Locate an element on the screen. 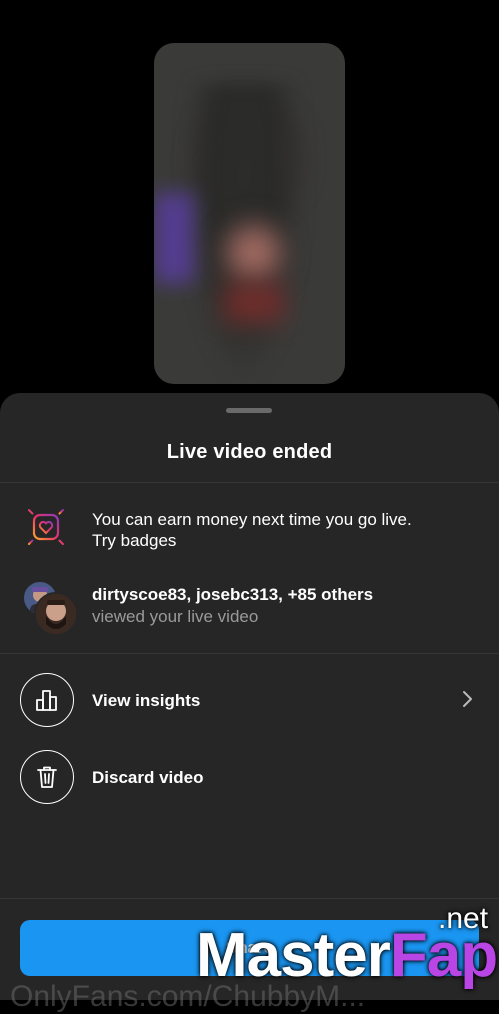 The image size is (499, 1014). trash-icon is located at coordinates (47, 777).